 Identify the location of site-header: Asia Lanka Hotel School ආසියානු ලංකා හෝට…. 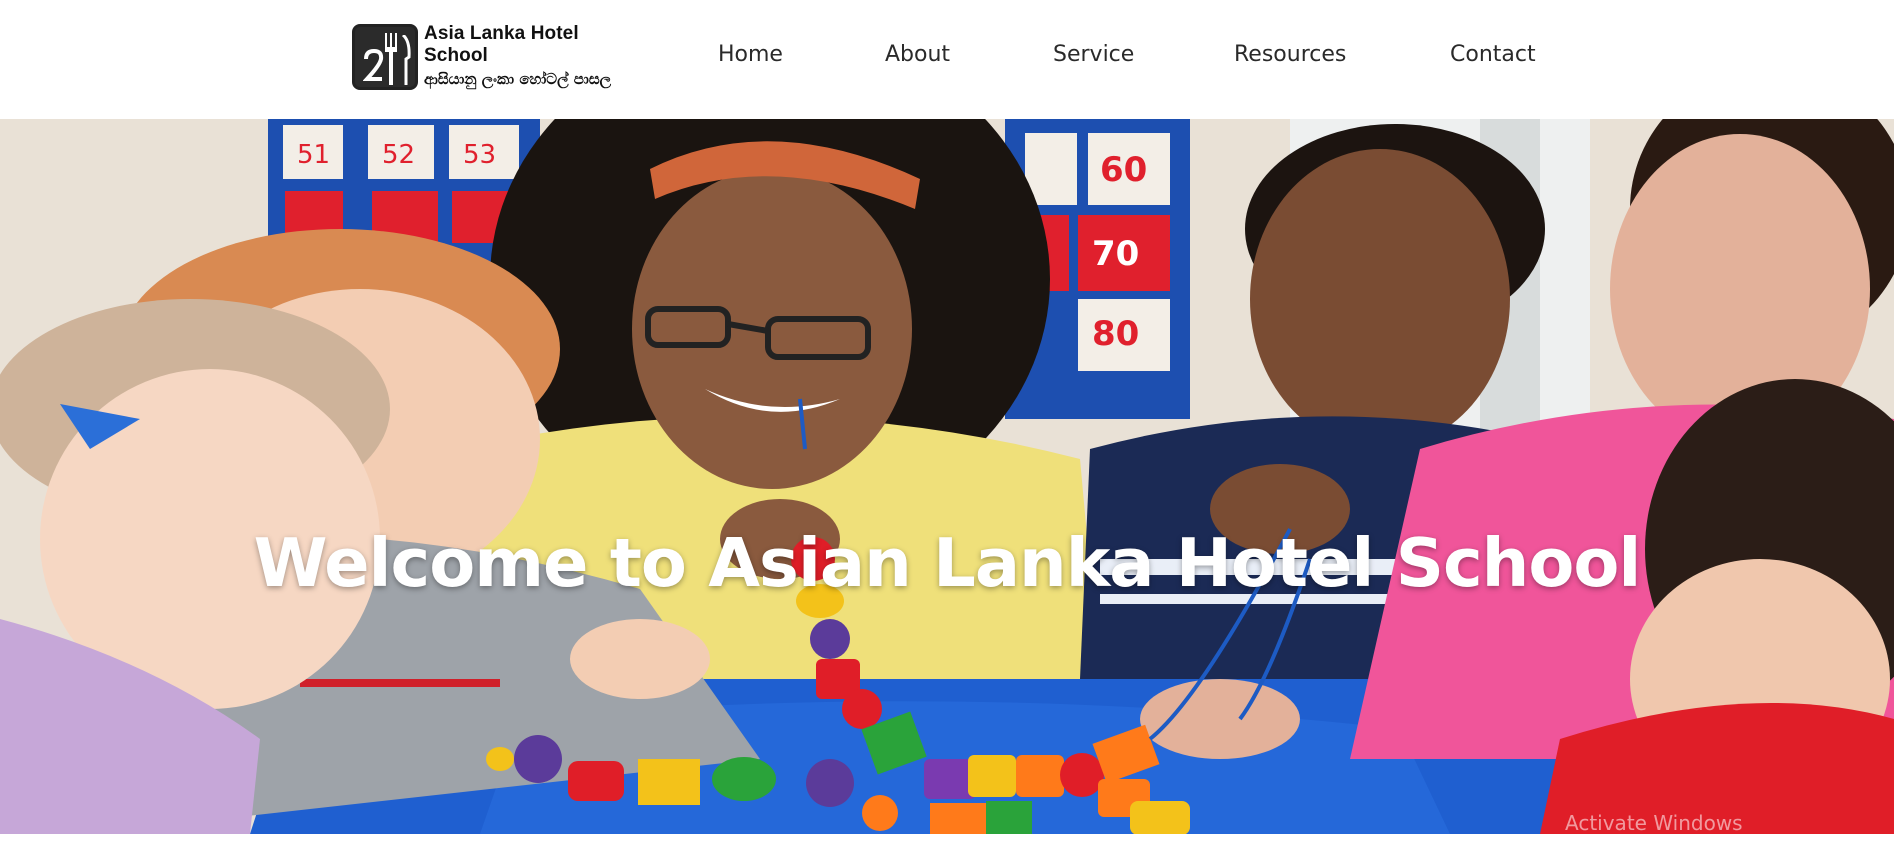
(947, 59).